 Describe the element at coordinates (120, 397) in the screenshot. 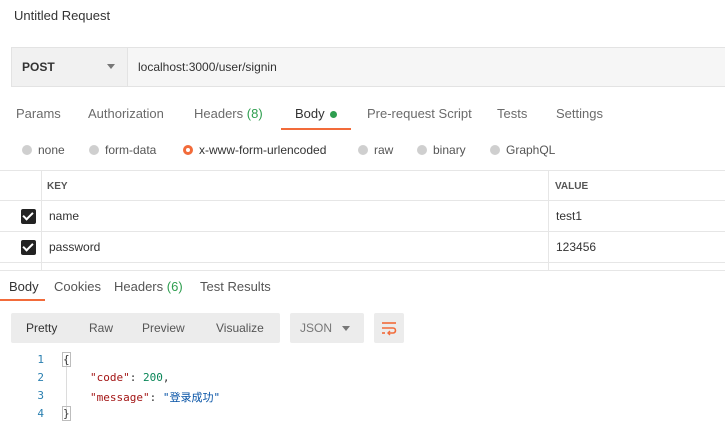

I see `json-key: "message"` at that location.